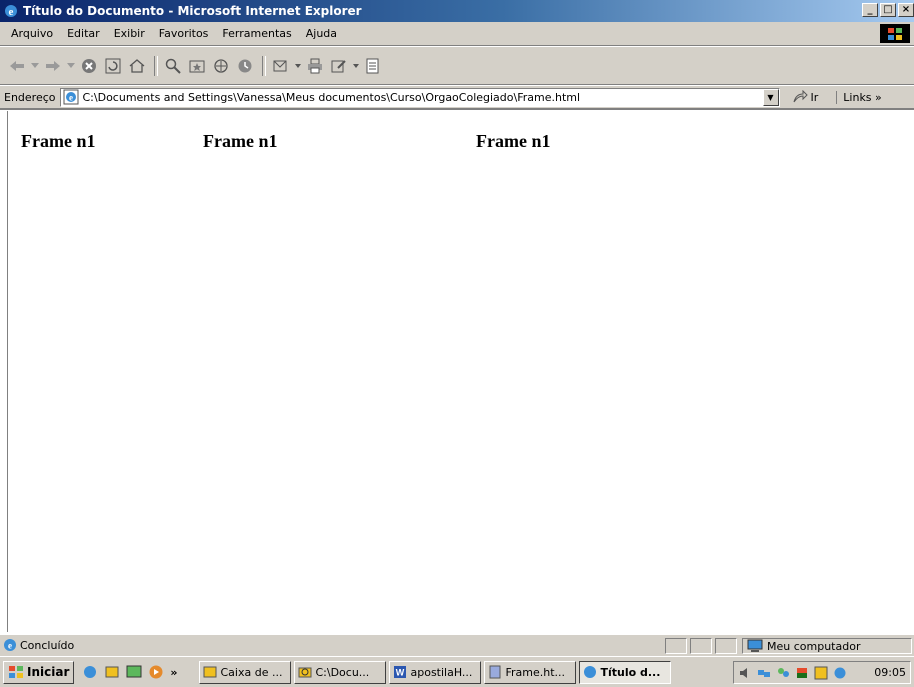 This screenshot has height=687, width=914. What do you see at coordinates (197, 66) in the screenshot?
I see `favorites-icon` at bounding box center [197, 66].